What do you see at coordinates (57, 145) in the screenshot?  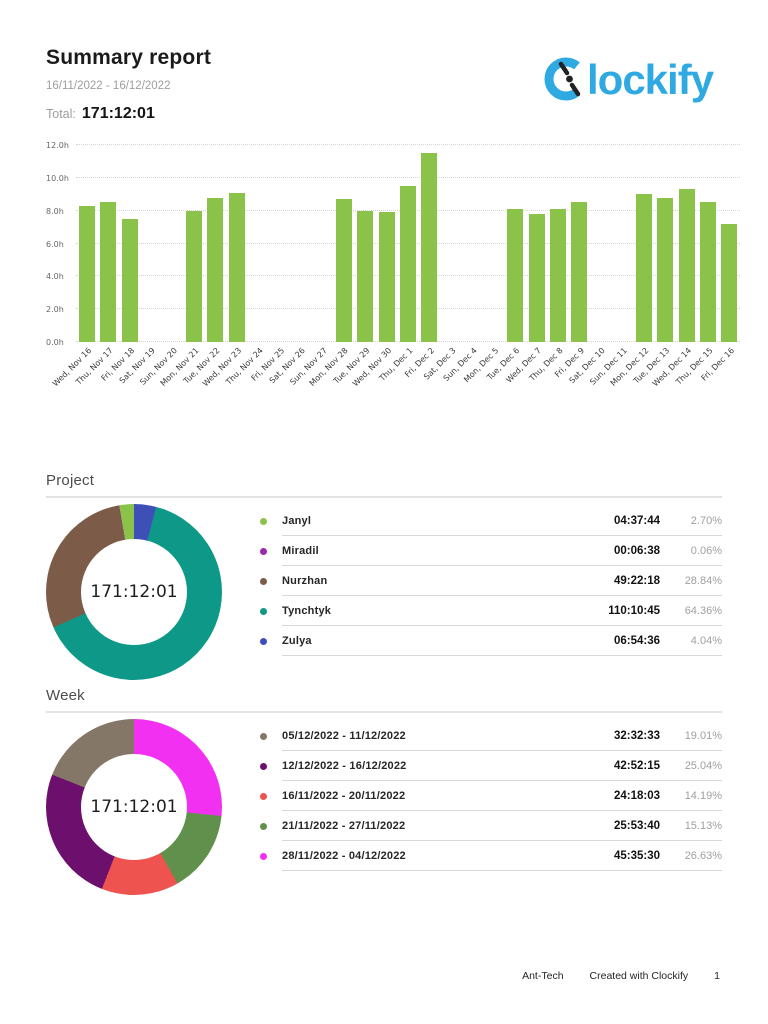 I see `y-axis-tick-label: 12.0h` at bounding box center [57, 145].